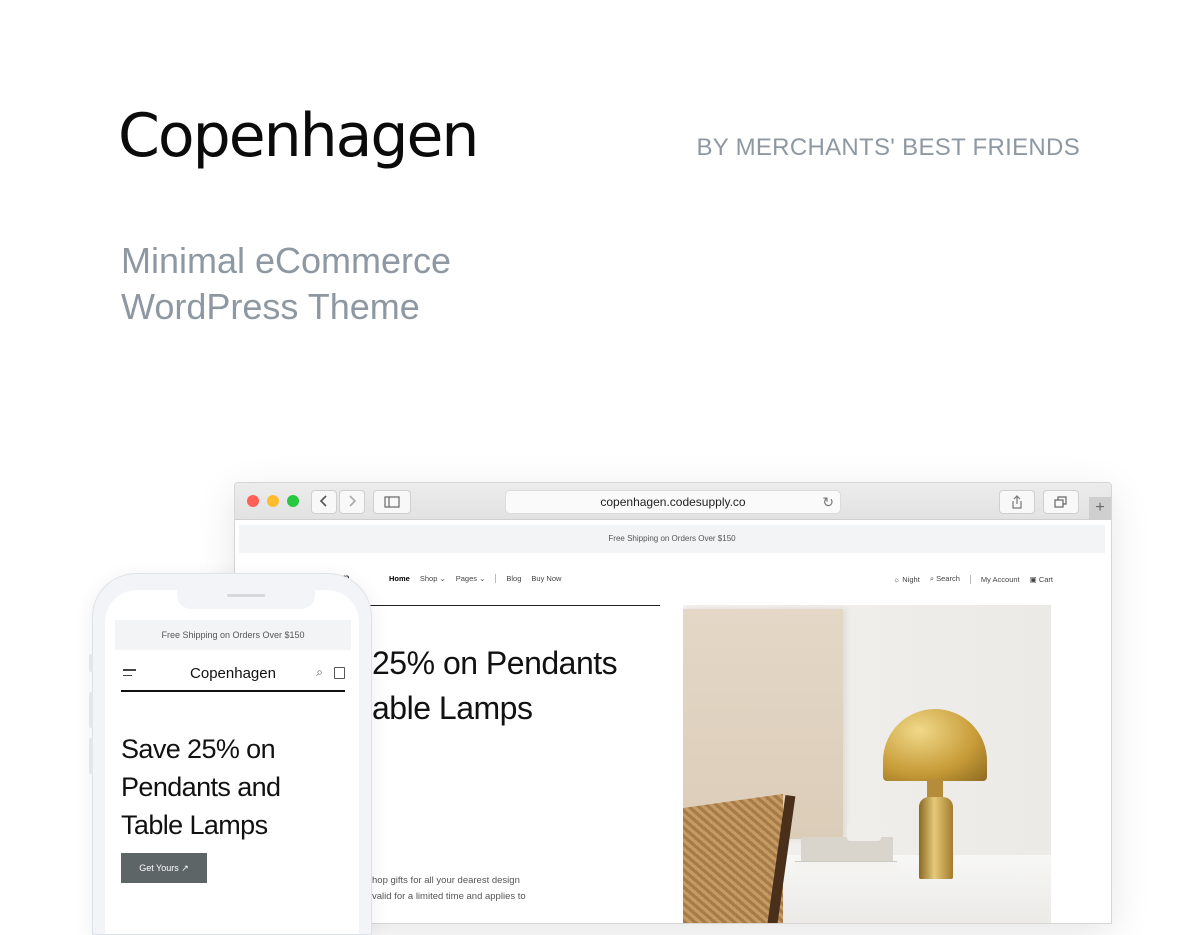  Describe the element at coordinates (828, 502) in the screenshot. I see `reload-icon: ↻` at that location.